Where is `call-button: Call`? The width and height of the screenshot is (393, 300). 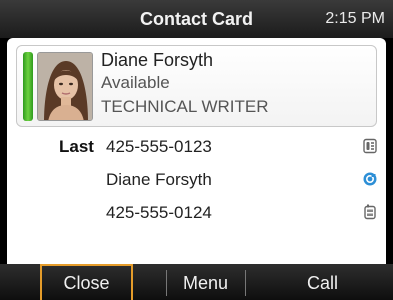 call-button: Call is located at coordinates (322, 282).